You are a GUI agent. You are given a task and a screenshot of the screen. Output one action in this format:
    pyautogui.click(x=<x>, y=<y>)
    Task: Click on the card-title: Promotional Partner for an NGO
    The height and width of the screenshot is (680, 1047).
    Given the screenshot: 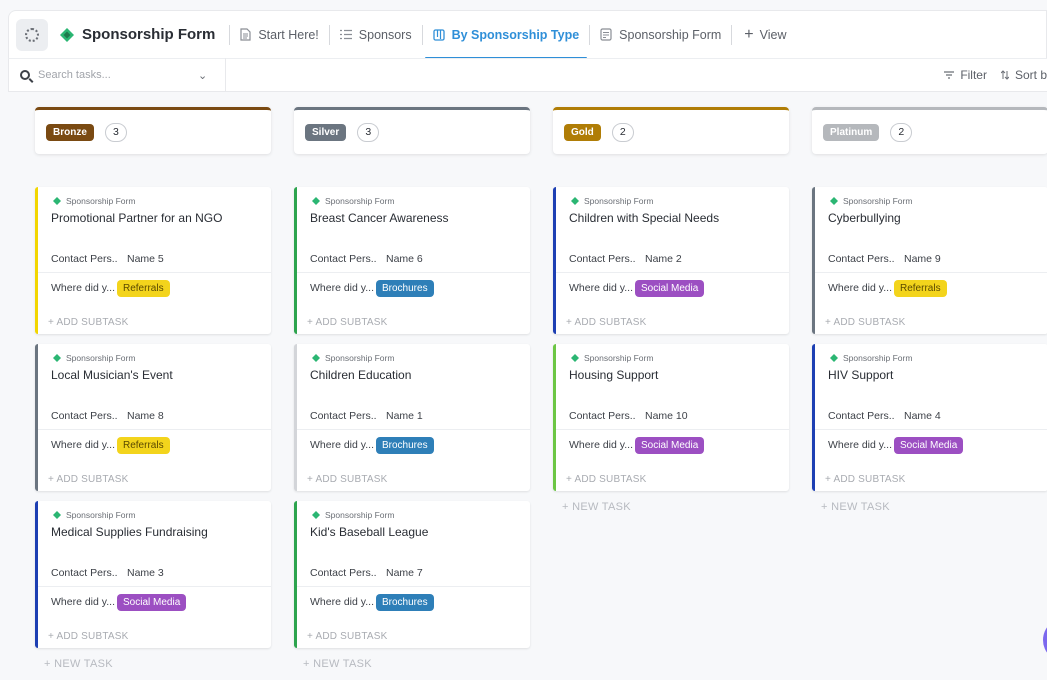 What is the action you would take?
    pyautogui.click(x=137, y=218)
    